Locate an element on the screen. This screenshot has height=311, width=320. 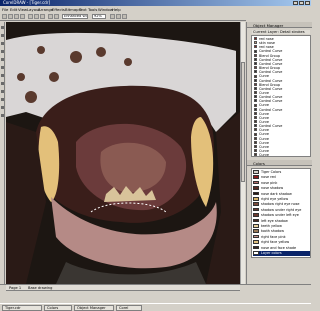
color-row: shadow under right eye is located at coordinates (281, 210).